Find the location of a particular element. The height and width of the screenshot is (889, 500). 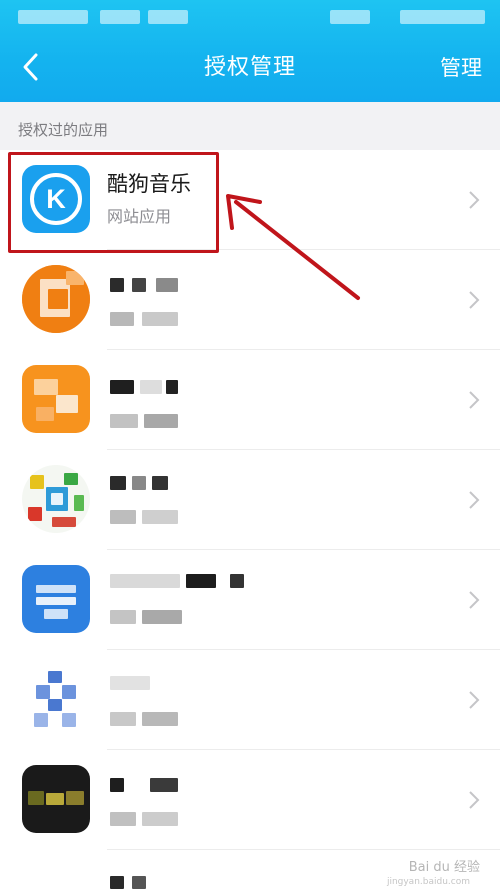

section-header: 授权过的应用 is located at coordinates (250, 126).